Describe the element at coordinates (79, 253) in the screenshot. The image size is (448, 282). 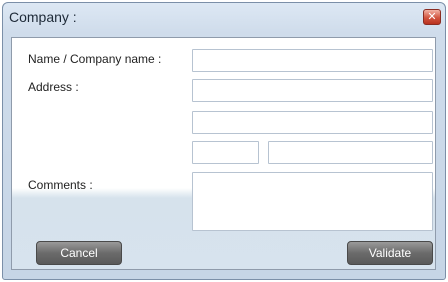
I see `cancel-button: Cancel` at that location.